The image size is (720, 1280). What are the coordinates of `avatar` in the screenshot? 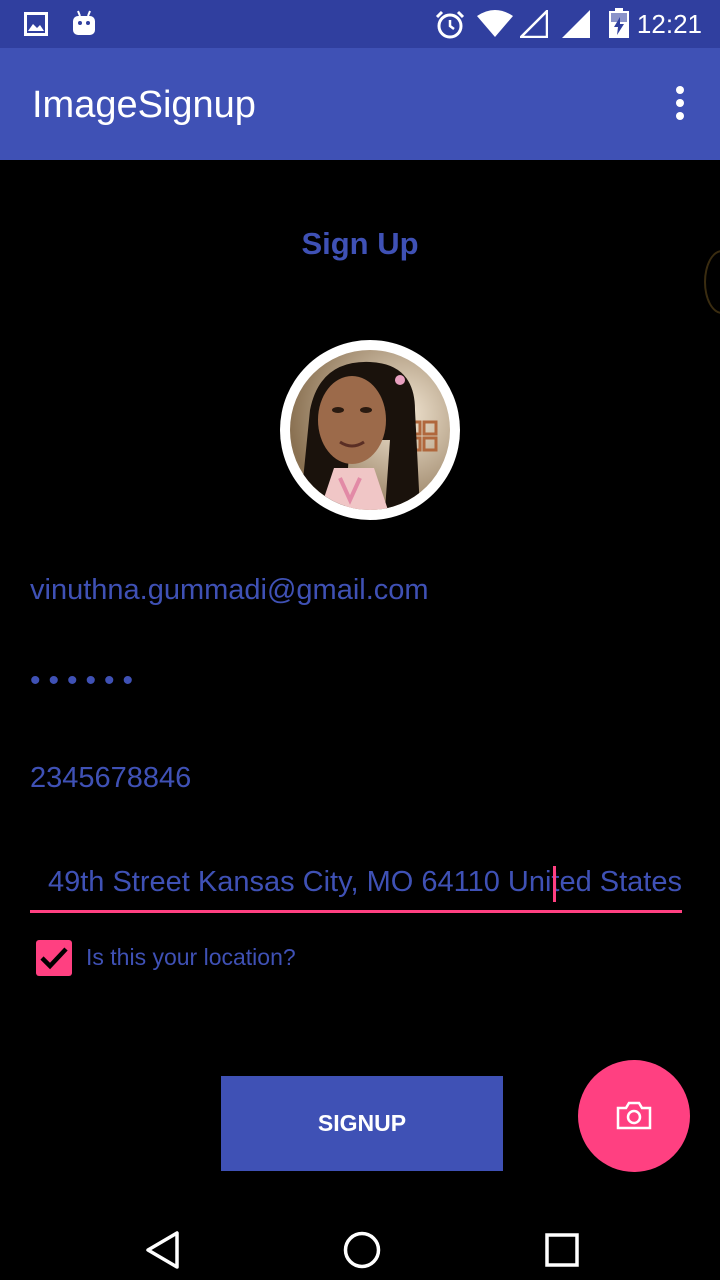 It's located at (370, 430).